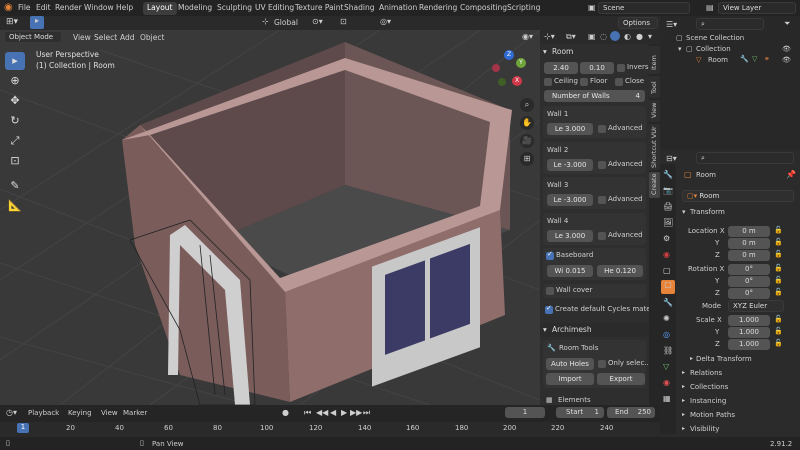 The width and height of the screenshot is (800, 450). Describe the element at coordinates (15, 61) in the screenshot. I see `select-tool-icon: ▸` at that location.